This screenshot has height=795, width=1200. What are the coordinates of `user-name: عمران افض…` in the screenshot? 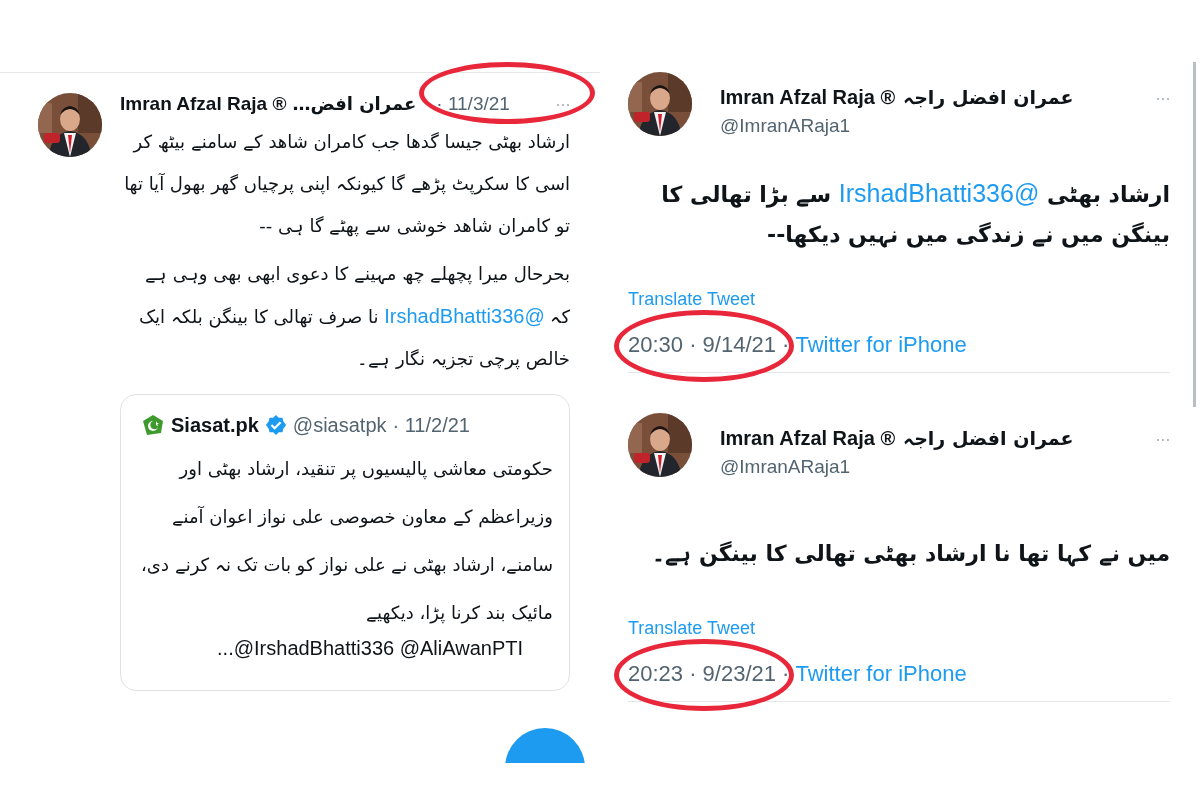 It's located at (354, 103).